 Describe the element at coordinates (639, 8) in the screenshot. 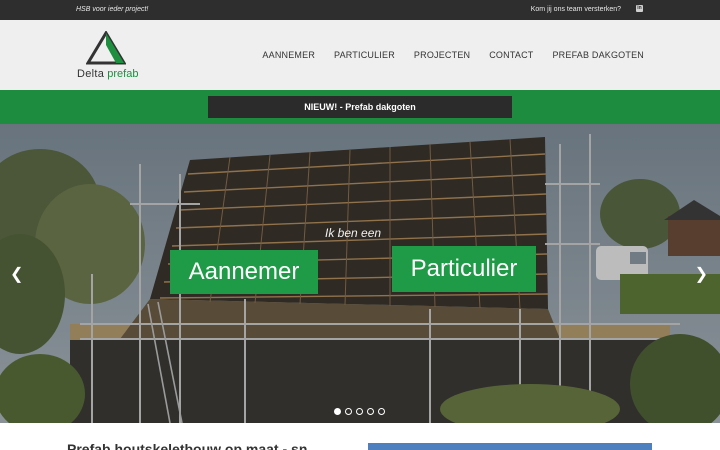

I see `linkedin-icon: in` at that location.